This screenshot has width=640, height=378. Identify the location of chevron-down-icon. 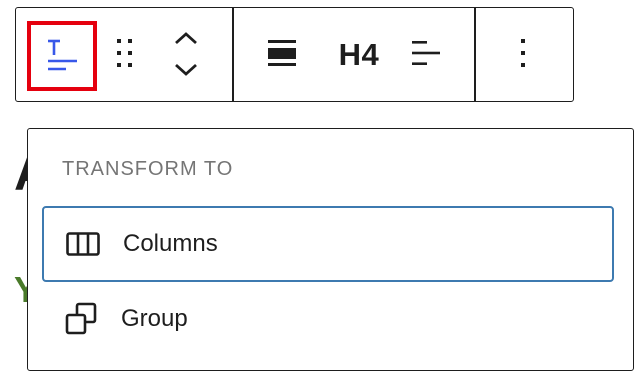
(186, 72).